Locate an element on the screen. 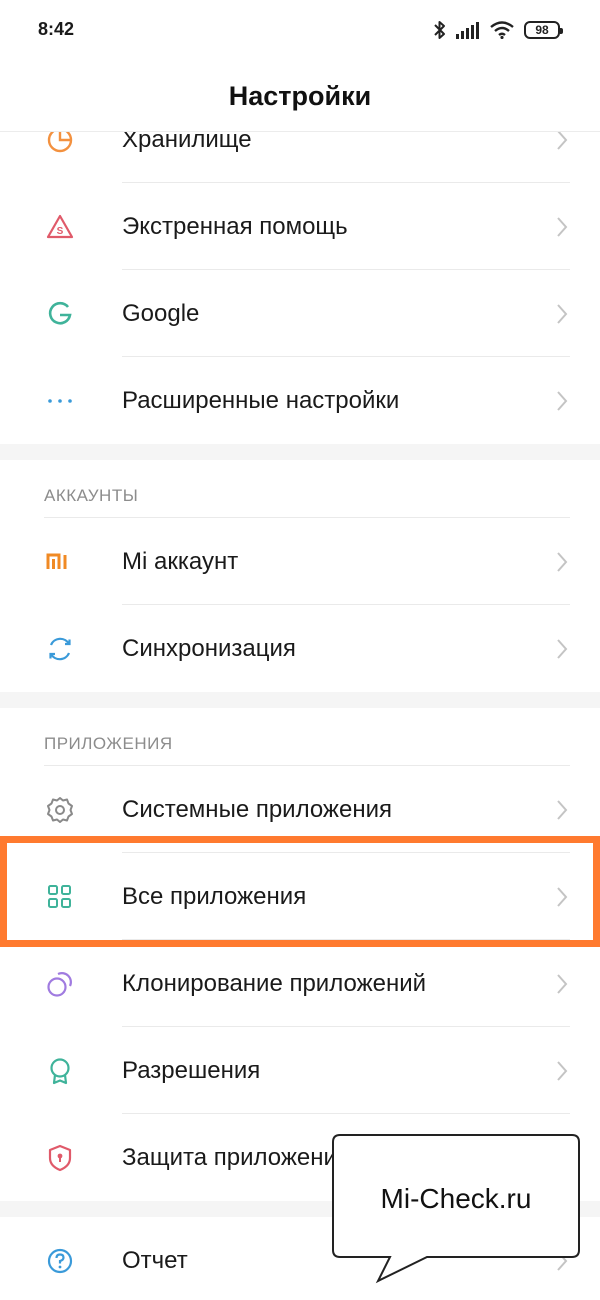 This screenshot has height=1300, width=600. settings-item-dual-apps: Клонирование приложений is located at coordinates (300, 983).